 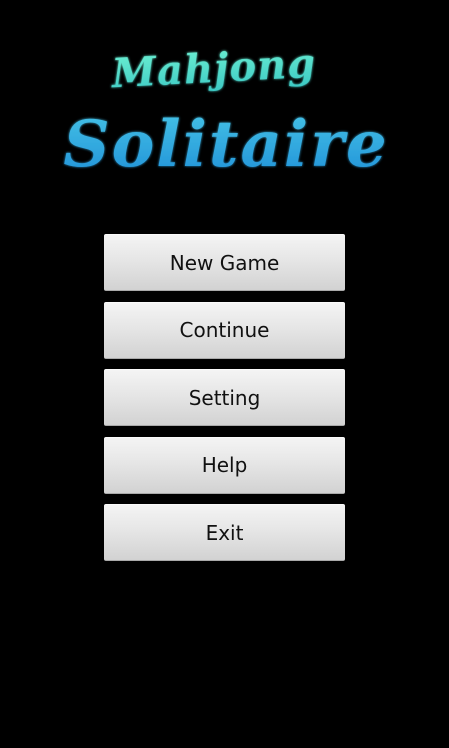 I want to click on help-button: Help, so click(x=224, y=465).